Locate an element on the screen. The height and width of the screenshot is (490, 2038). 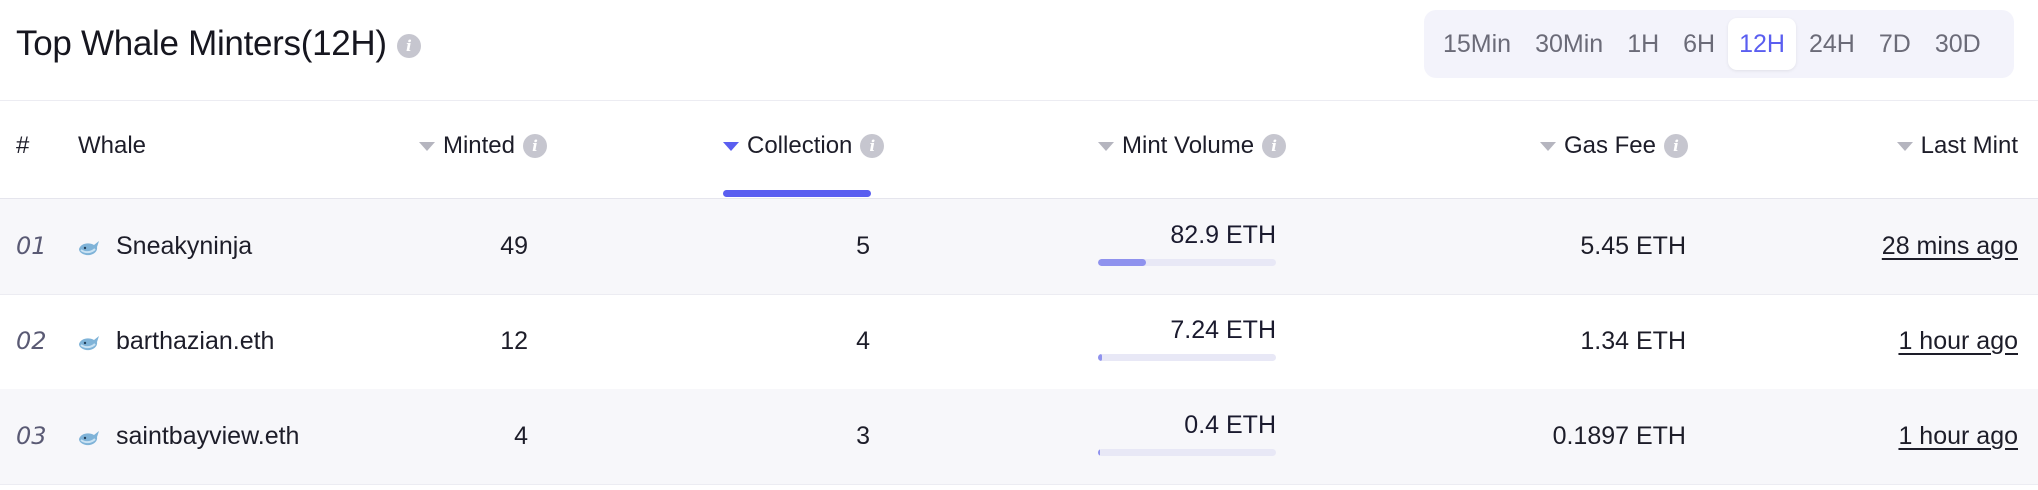
mint-volume-cell: 82.9 ETH is located at coordinates (1187, 246).